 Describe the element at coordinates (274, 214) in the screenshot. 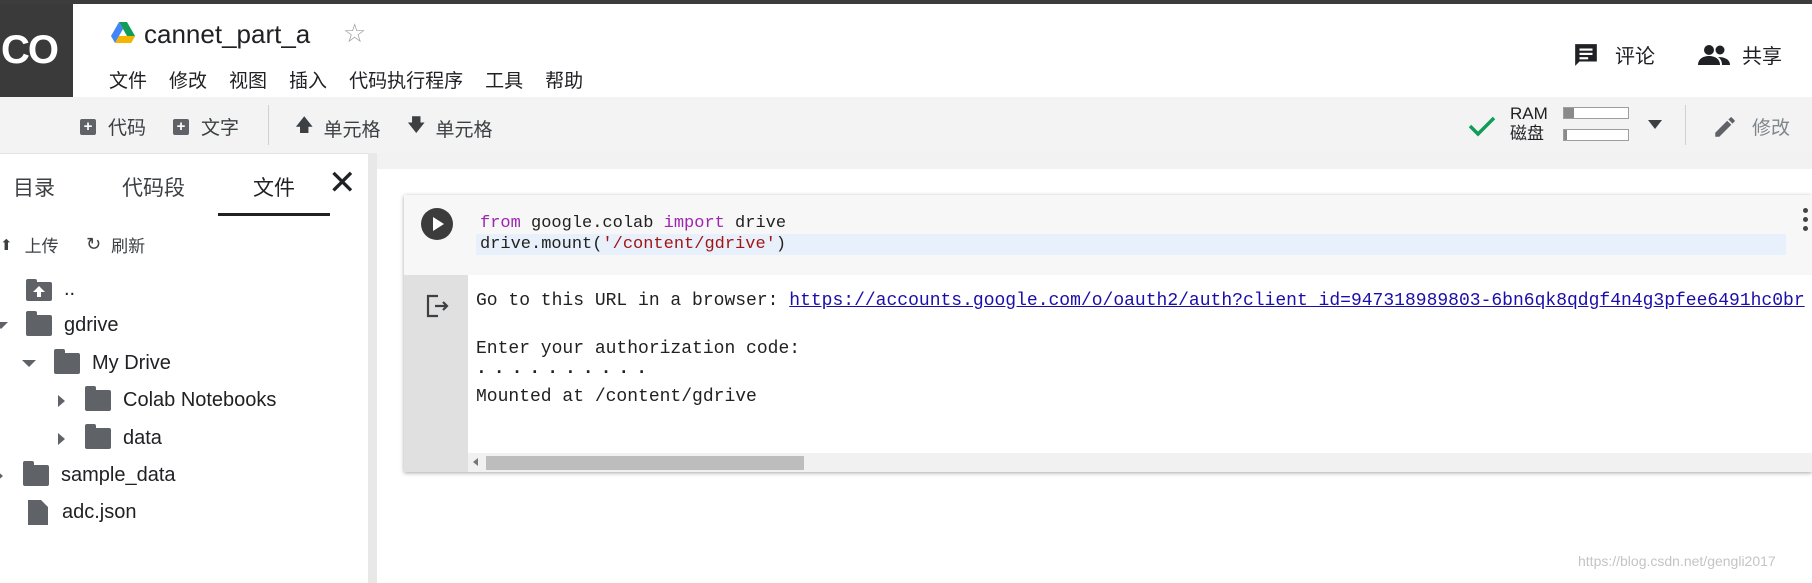

I see `active-tab-indicator` at that location.